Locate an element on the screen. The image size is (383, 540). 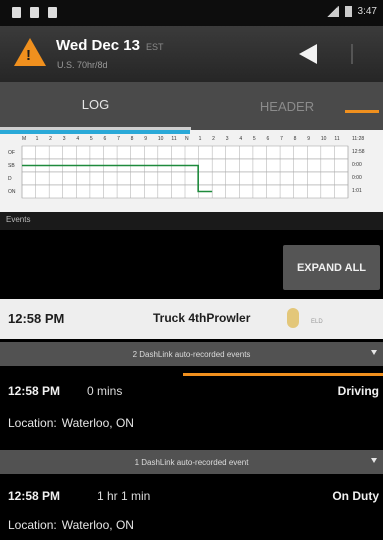
auto-recorded-text: 1 DashLink auto-recorded event is located at coordinates (191, 462).